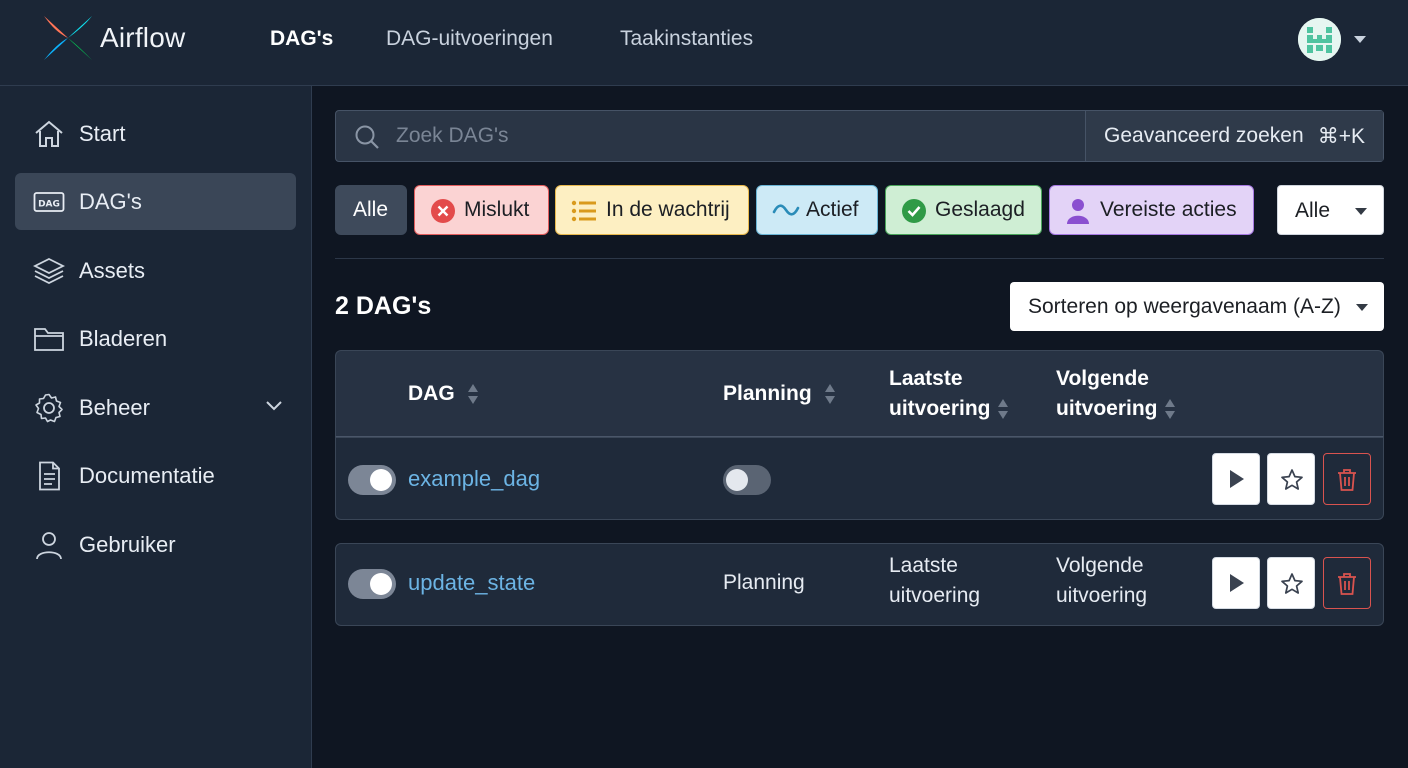 This screenshot has width=1408, height=768. Describe the element at coordinates (1330, 210) in the screenshot. I see `filter-select: Alle` at that location.